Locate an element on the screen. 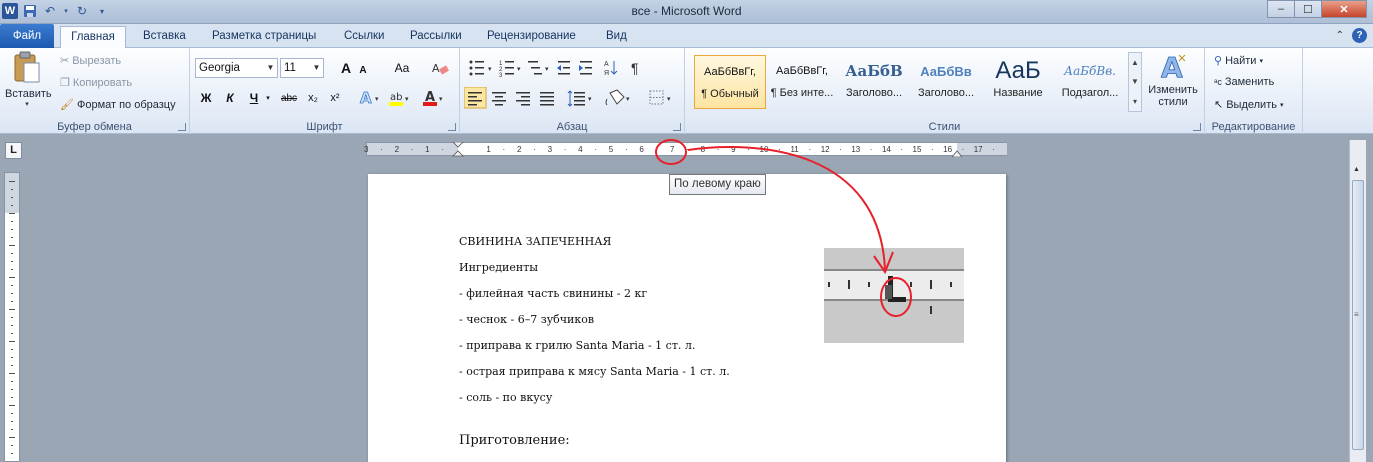  doc-line: - соль - по вкусу is located at coordinates (505, 397).